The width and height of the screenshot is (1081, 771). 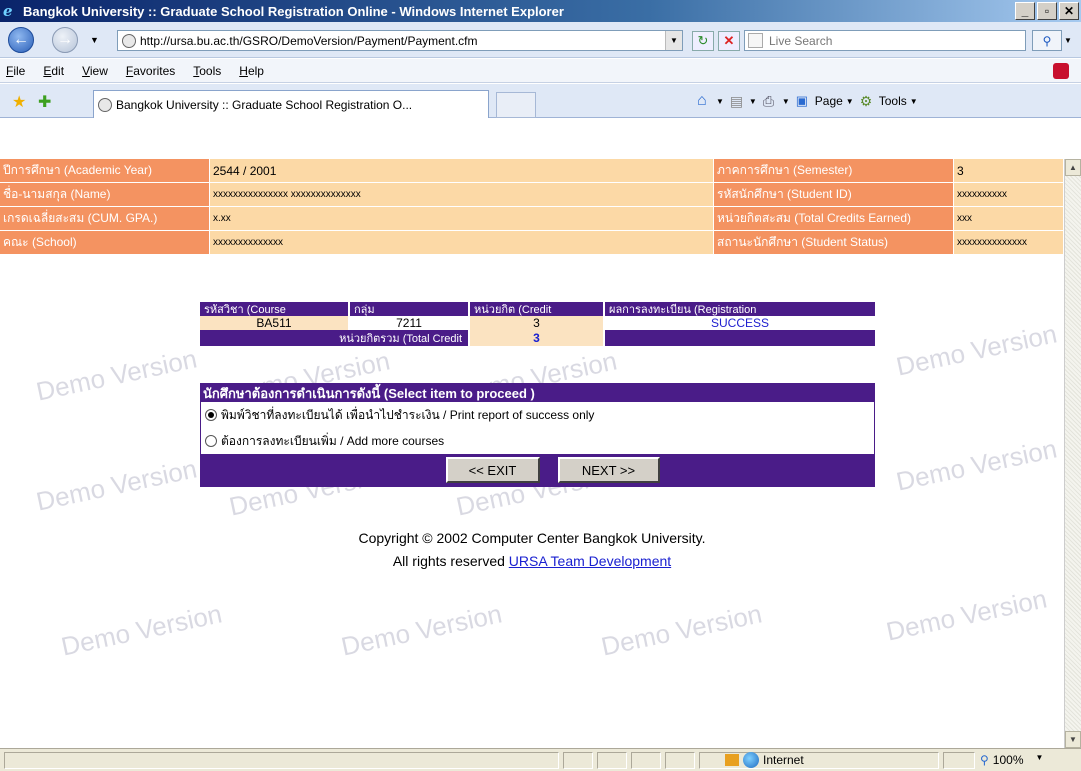 I want to click on new-tab-button, so click(x=516, y=105).